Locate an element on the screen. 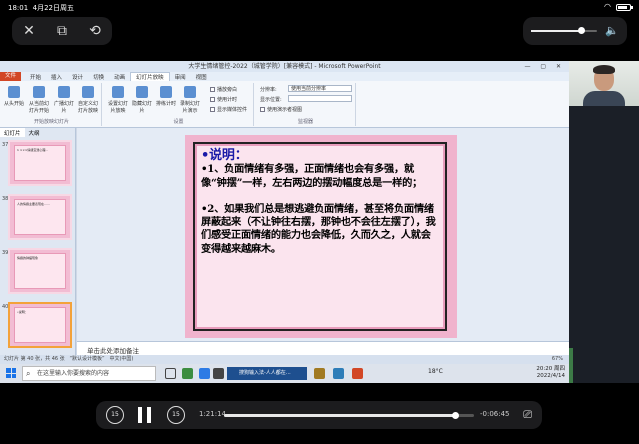 The width and height of the screenshot is (639, 444). window-buttons: — ▢ ✕ is located at coordinates (544, 66).